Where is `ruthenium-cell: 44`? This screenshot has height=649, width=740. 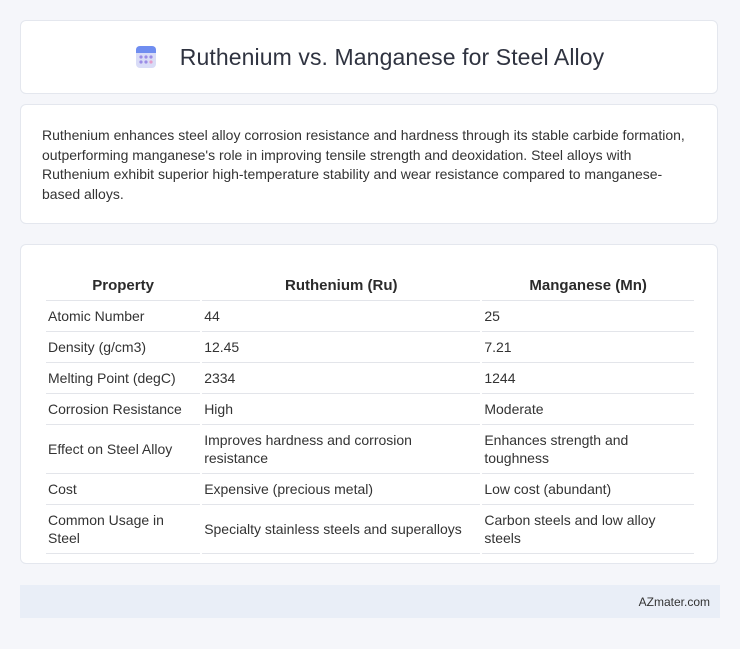
ruthenium-cell: 44 is located at coordinates (341, 316).